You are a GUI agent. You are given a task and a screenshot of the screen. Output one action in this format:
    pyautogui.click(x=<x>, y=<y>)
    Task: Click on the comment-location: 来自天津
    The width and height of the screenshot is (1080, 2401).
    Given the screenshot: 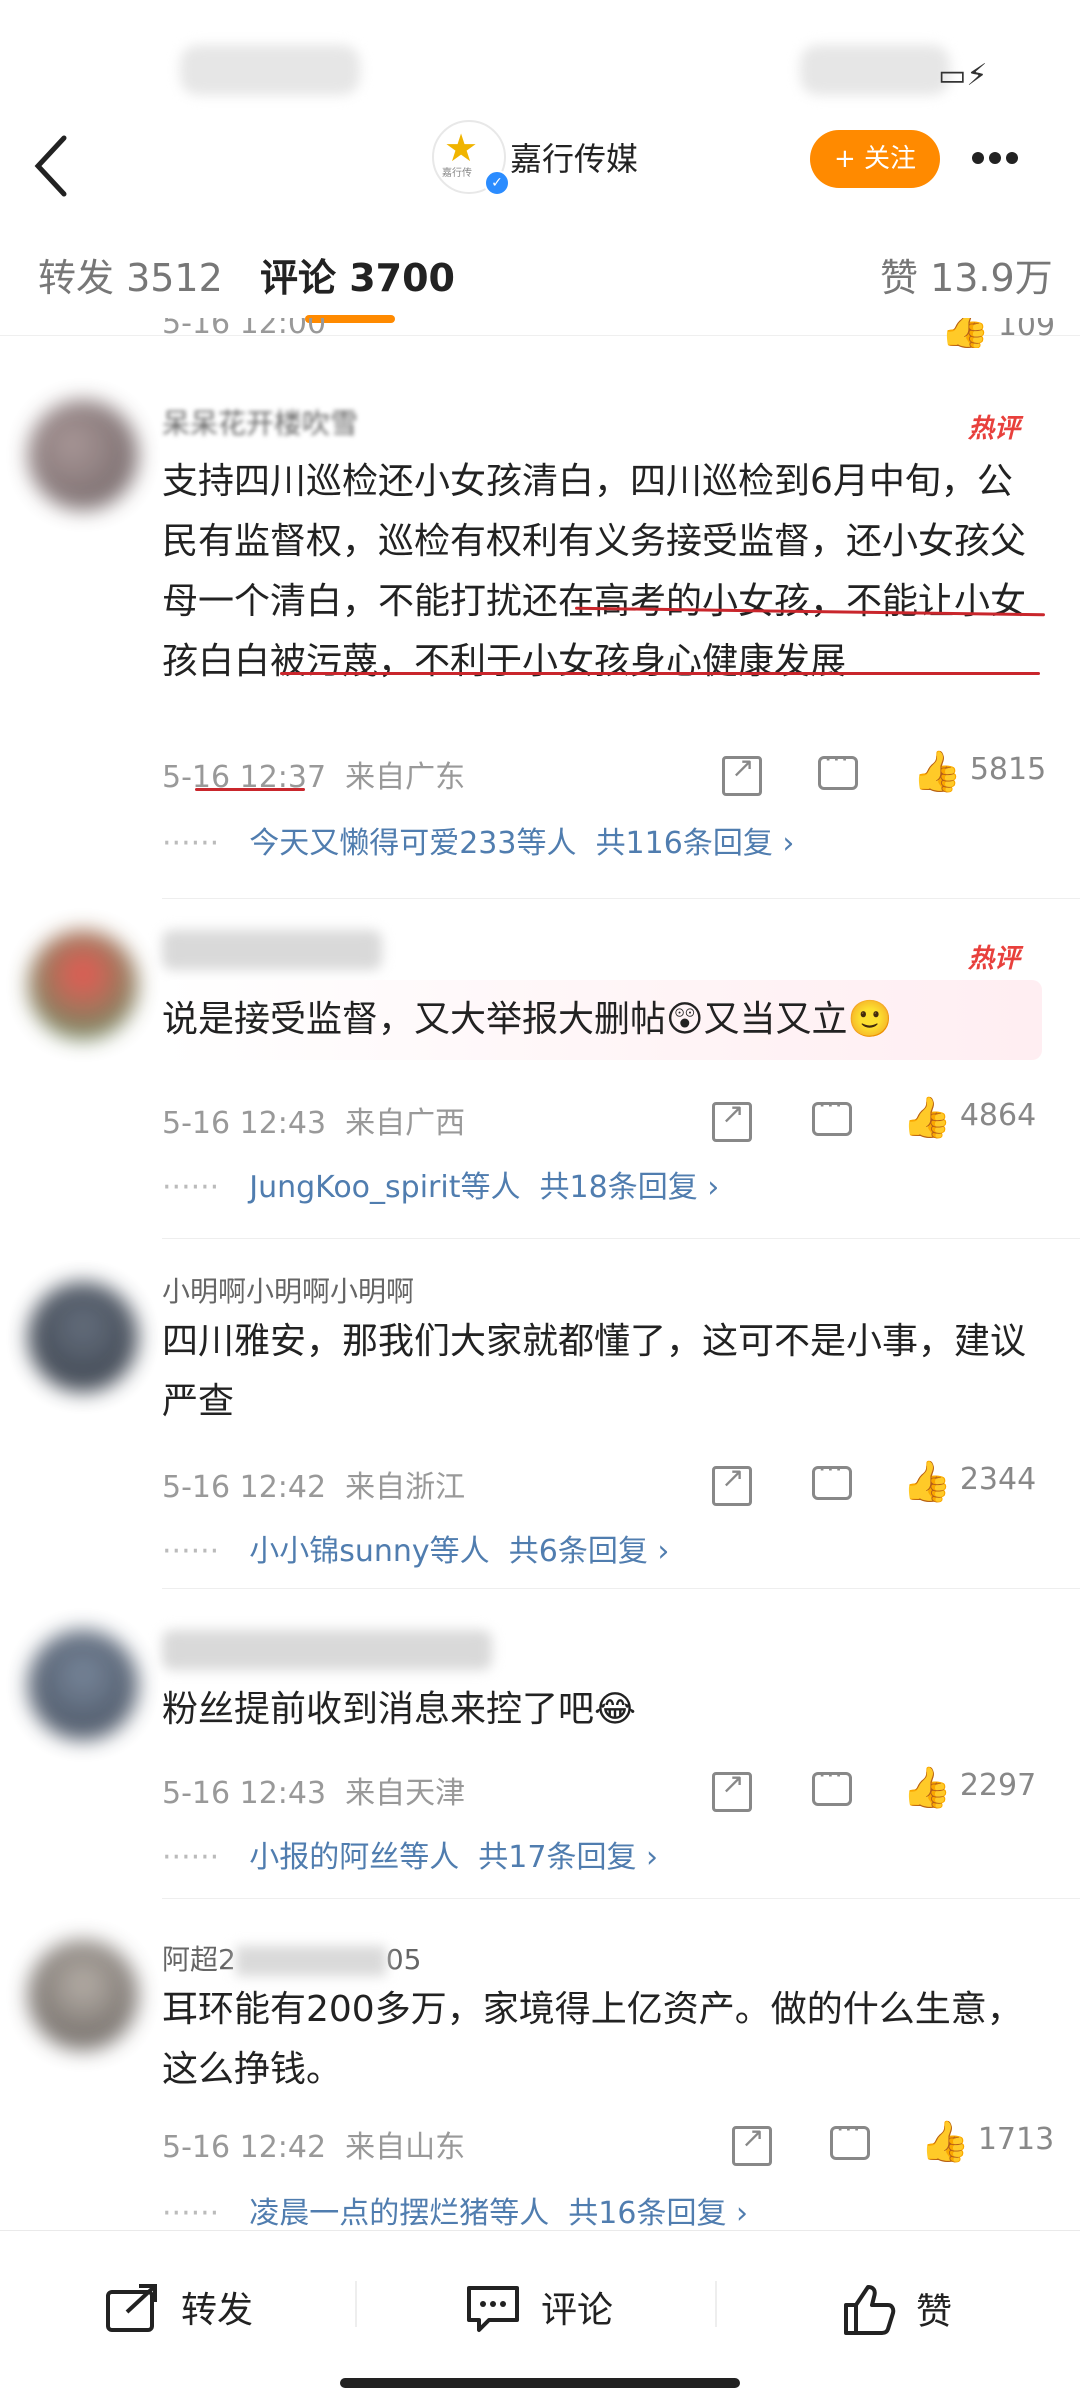 What is the action you would take?
    pyautogui.click(x=405, y=1793)
    